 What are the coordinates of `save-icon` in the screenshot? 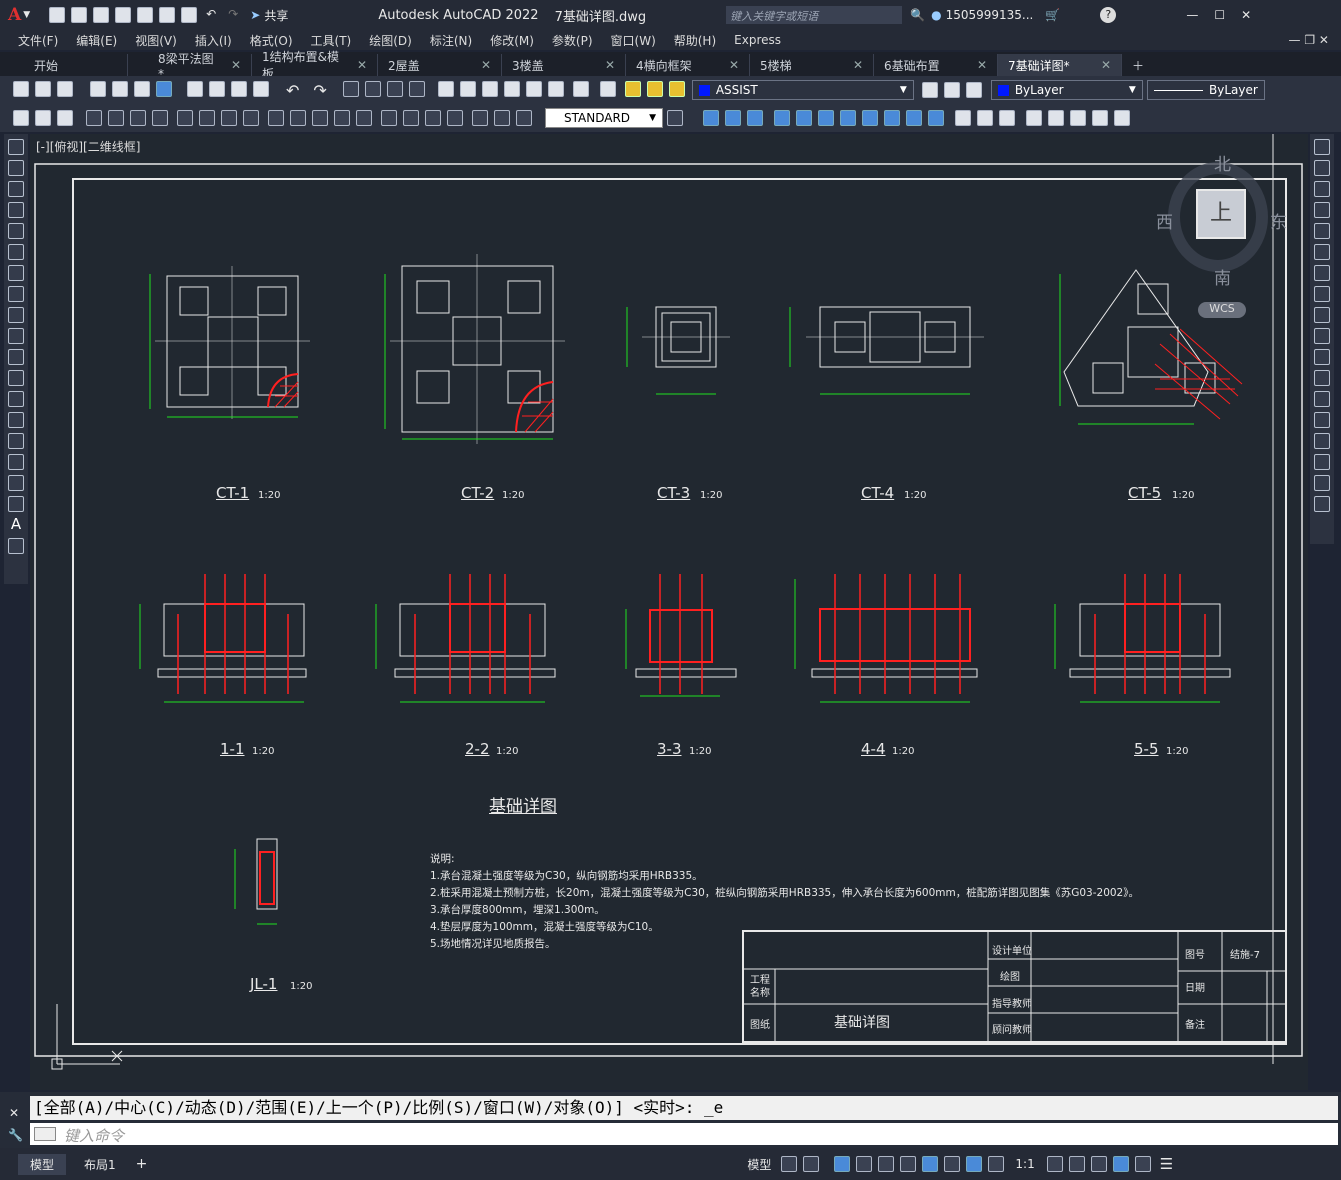 It's located at (101, 15).